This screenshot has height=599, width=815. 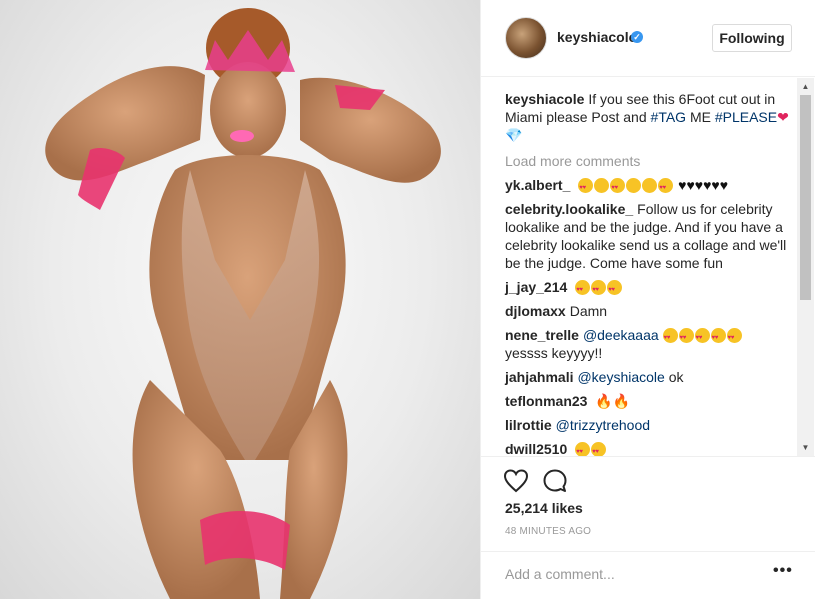 What do you see at coordinates (676, 377) in the screenshot?
I see `comment-text: ok` at bounding box center [676, 377].